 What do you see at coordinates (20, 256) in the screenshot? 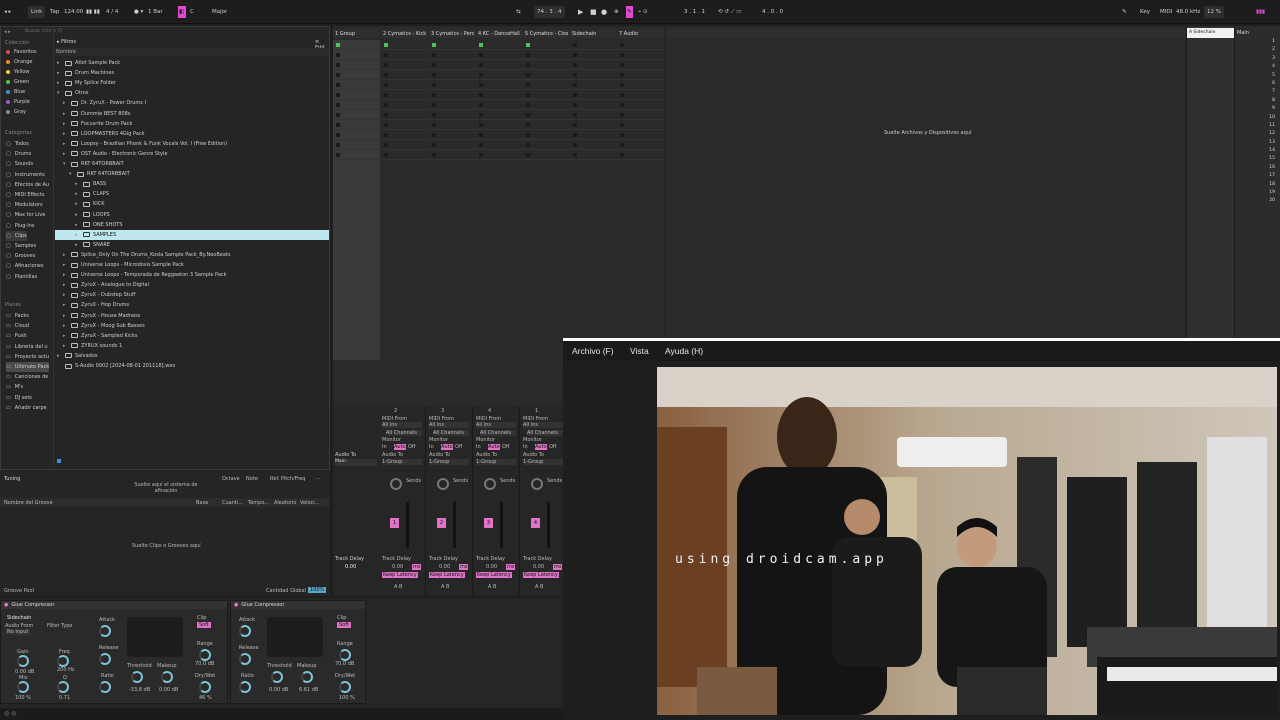
I see `category-item: ▢ Grooves` at bounding box center [20, 256].